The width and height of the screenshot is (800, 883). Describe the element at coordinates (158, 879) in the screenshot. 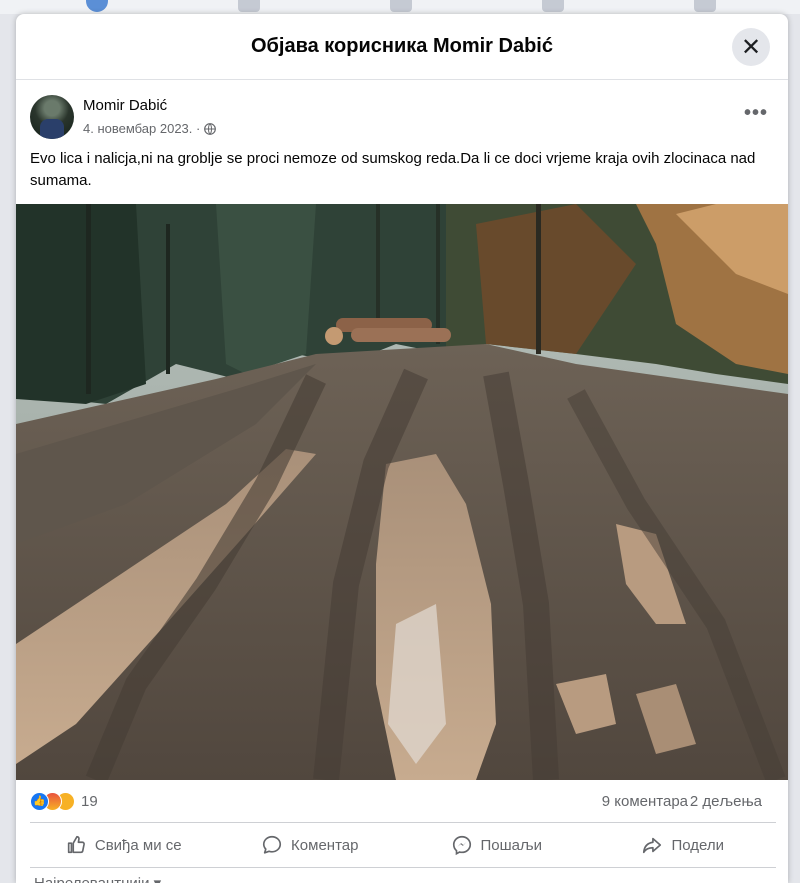

I see `chevron-down-icon: ▾` at that location.